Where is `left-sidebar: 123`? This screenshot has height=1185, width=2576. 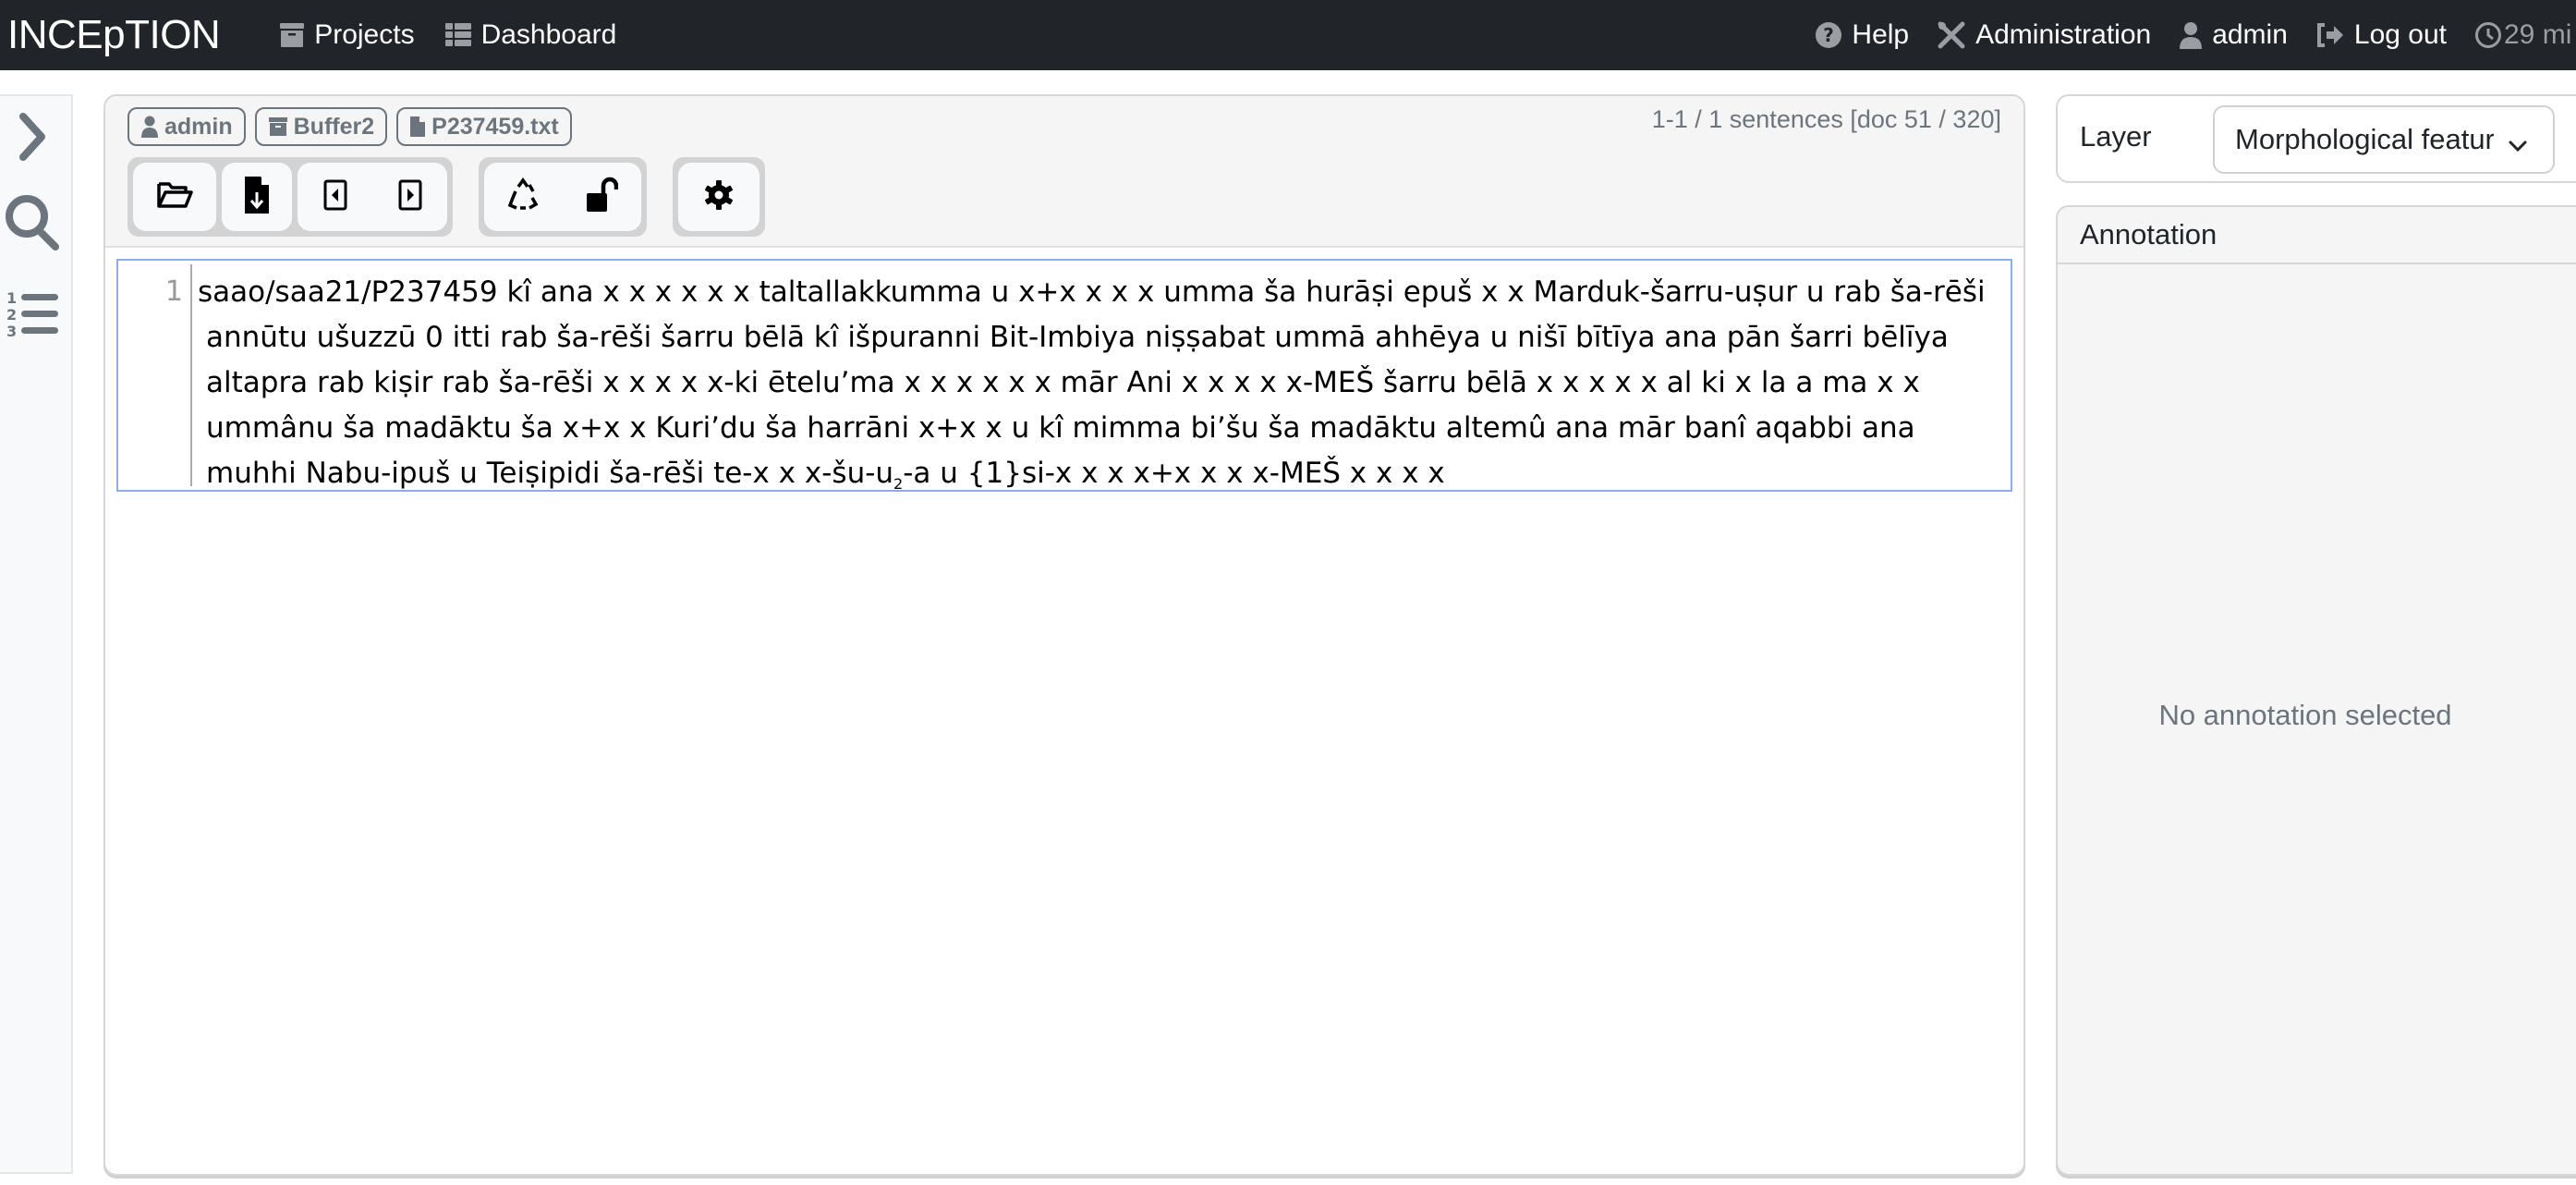
left-sidebar: 123 is located at coordinates (36, 634).